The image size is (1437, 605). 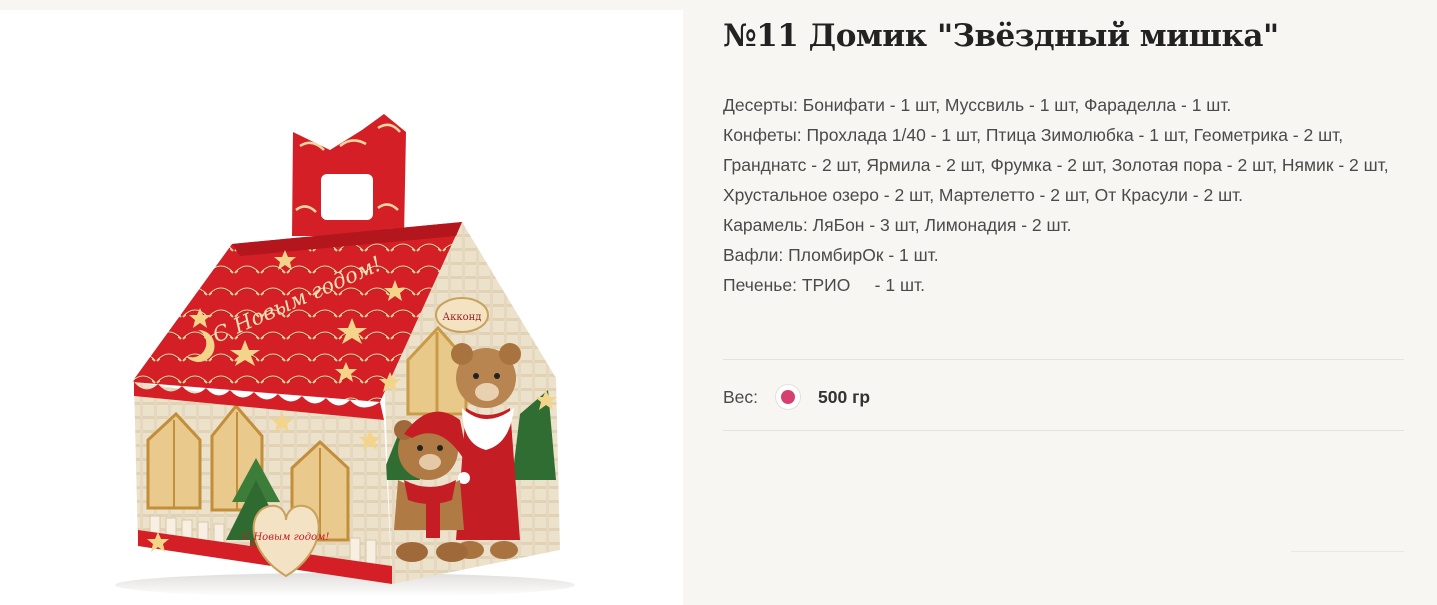 I want to click on description-line: Вафли: ПломбирОк - 1 шт., so click(x=831, y=255).